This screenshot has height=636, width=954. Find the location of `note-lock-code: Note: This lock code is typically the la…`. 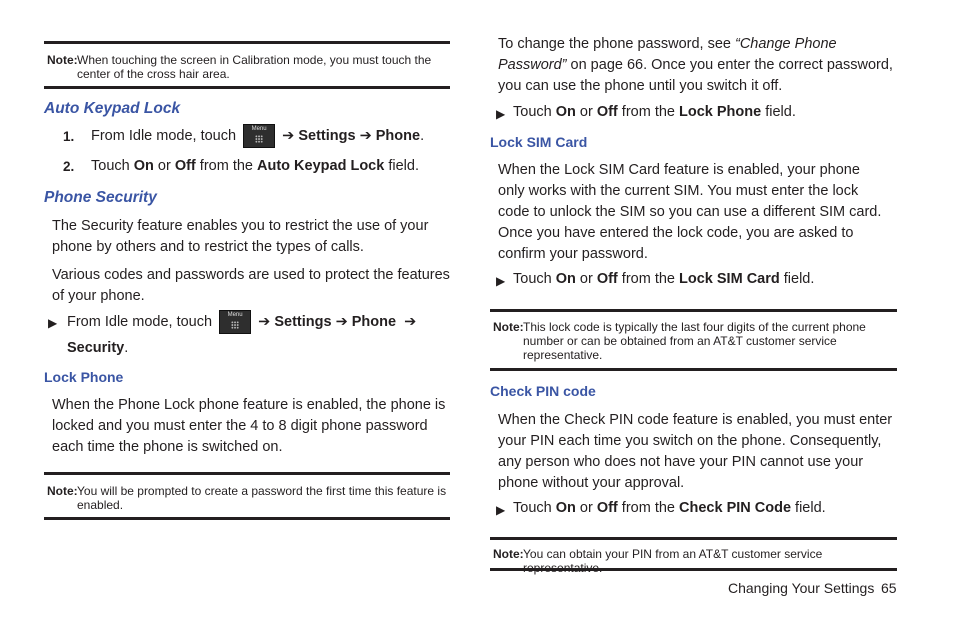

note-lock-code: Note: This lock code is typically the la… is located at coordinates (693, 340).